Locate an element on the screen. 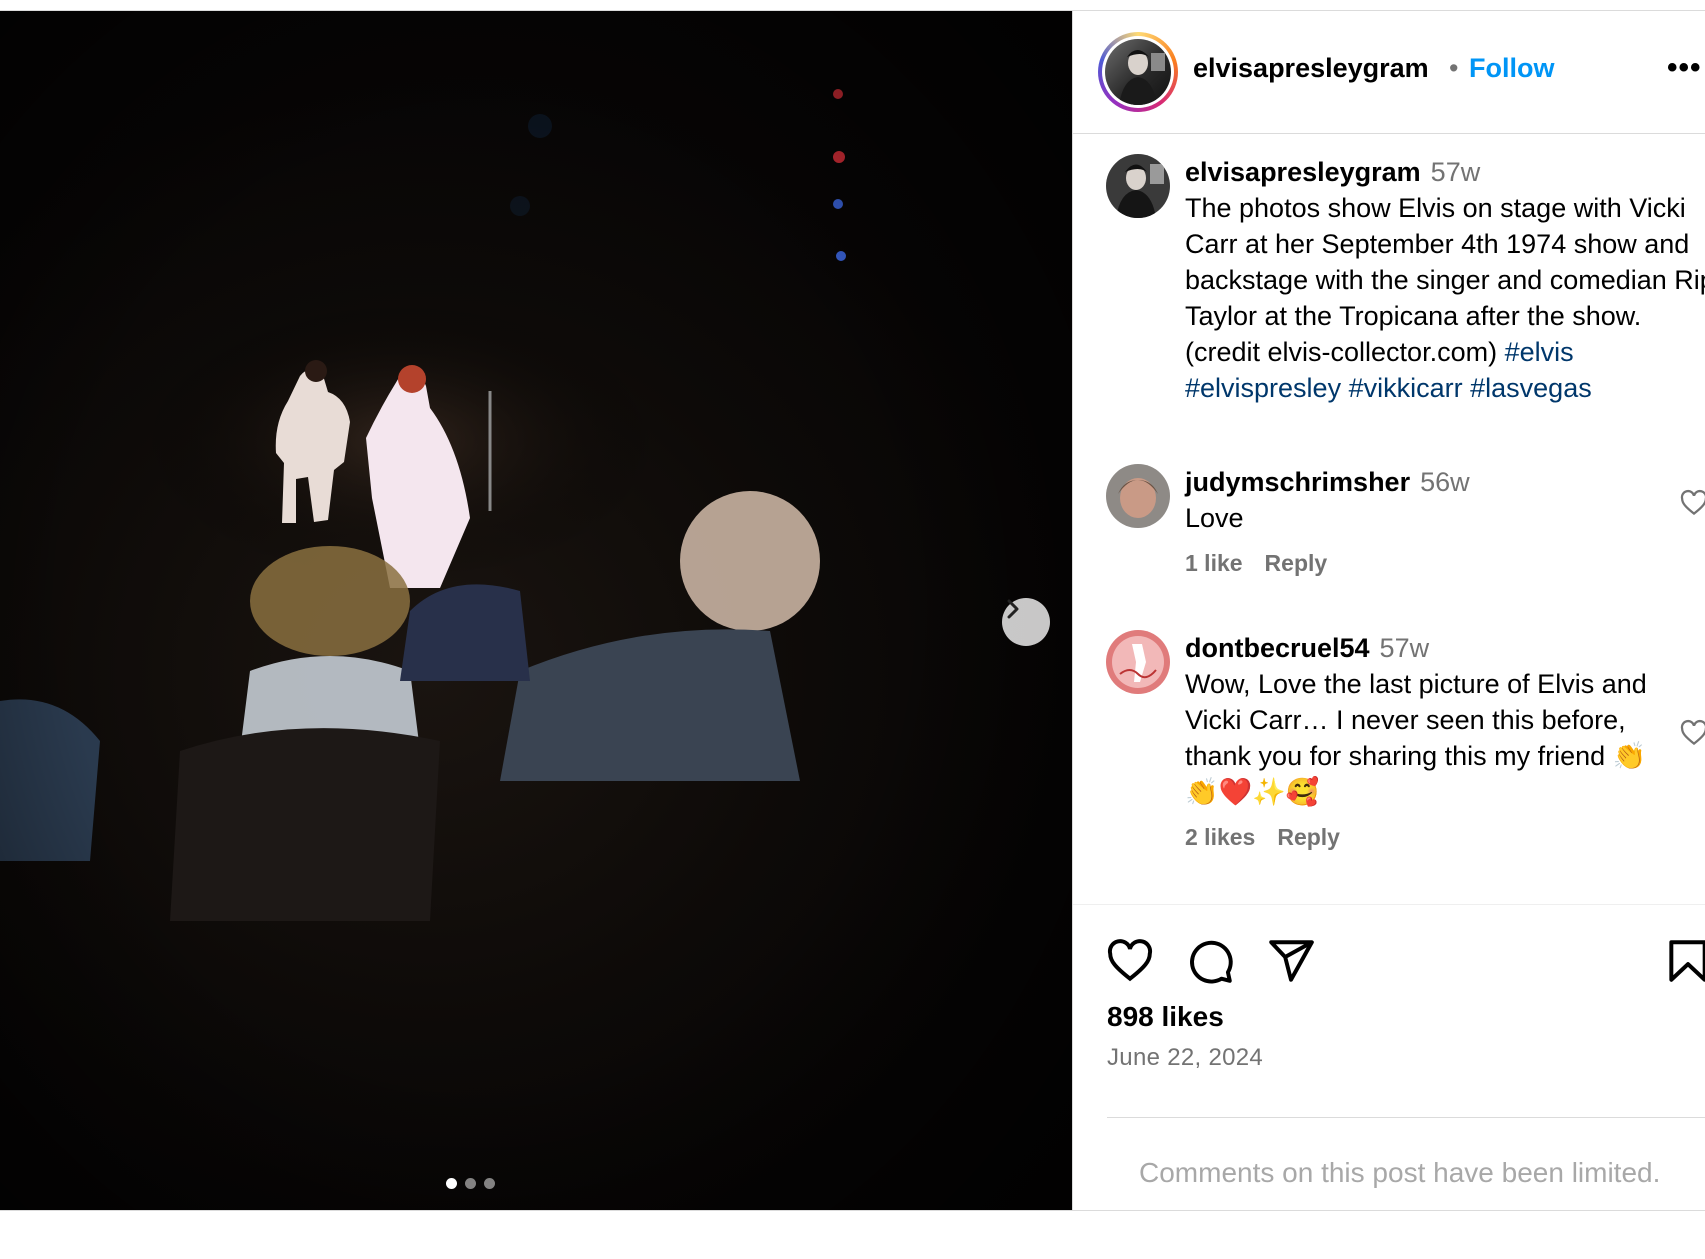 The height and width of the screenshot is (1259, 1705). more-options-button: ••• is located at coordinates (1684, 68).